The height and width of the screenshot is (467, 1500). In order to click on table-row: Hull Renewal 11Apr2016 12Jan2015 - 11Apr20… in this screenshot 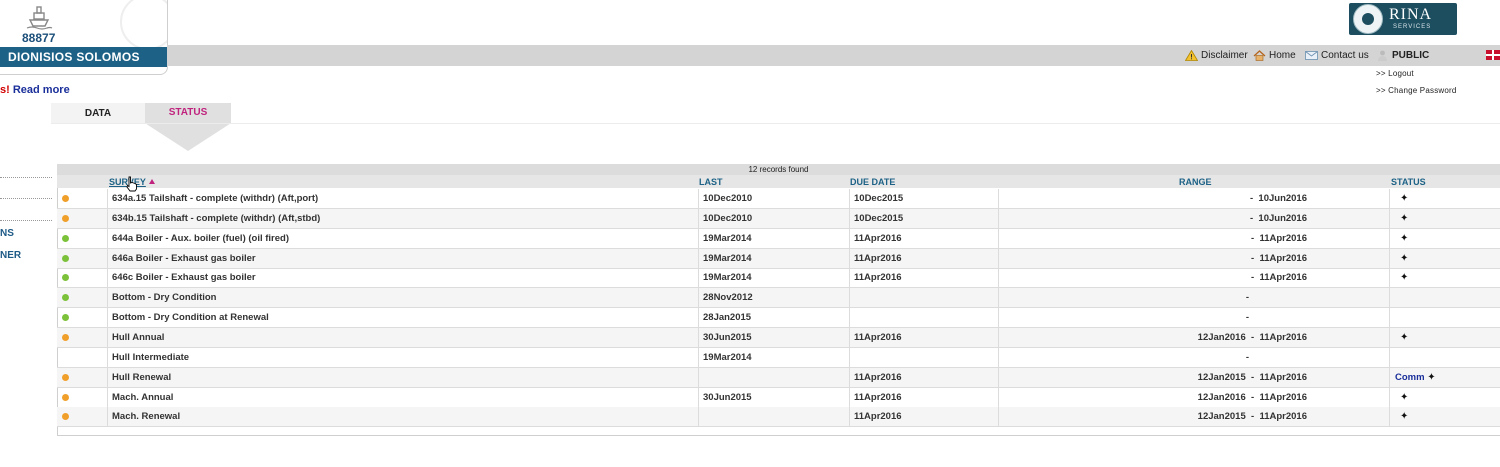, I will do `click(778, 377)`.